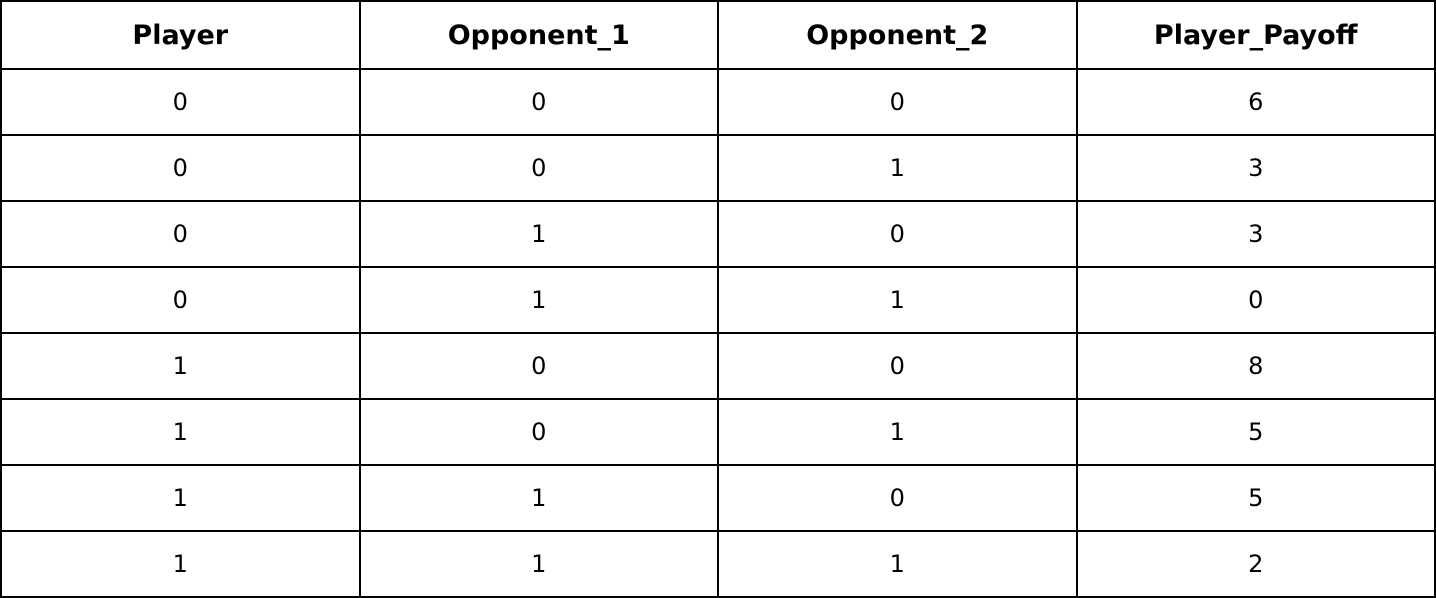 The height and width of the screenshot is (598, 1436). Describe the element at coordinates (1255, 366) in the screenshot. I see `table-cell: 8` at that location.